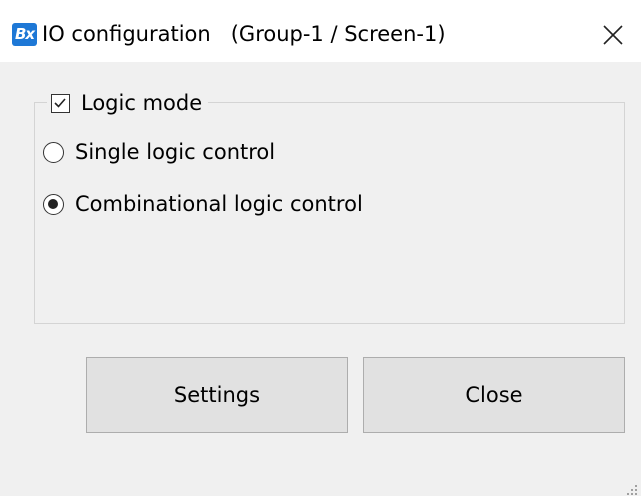  I want to click on radio-selected-dot, so click(53, 203).